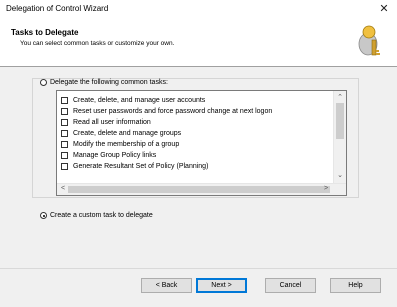  I want to click on task-label: Manage Group Policy links, so click(115, 155).